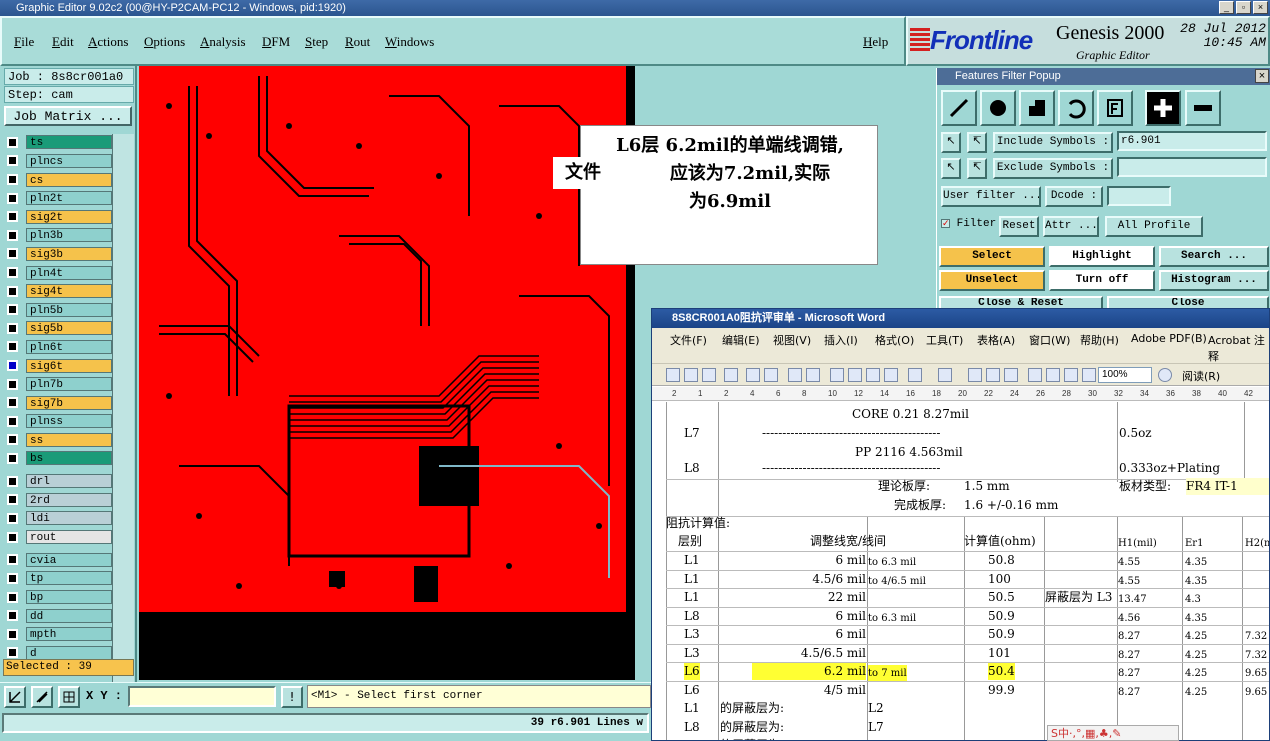 This screenshot has width=1270, height=741. Describe the element at coordinates (1086, 733) in the screenshot. I see `ime-icons: S中·,°,▦,♣,✎` at that location.